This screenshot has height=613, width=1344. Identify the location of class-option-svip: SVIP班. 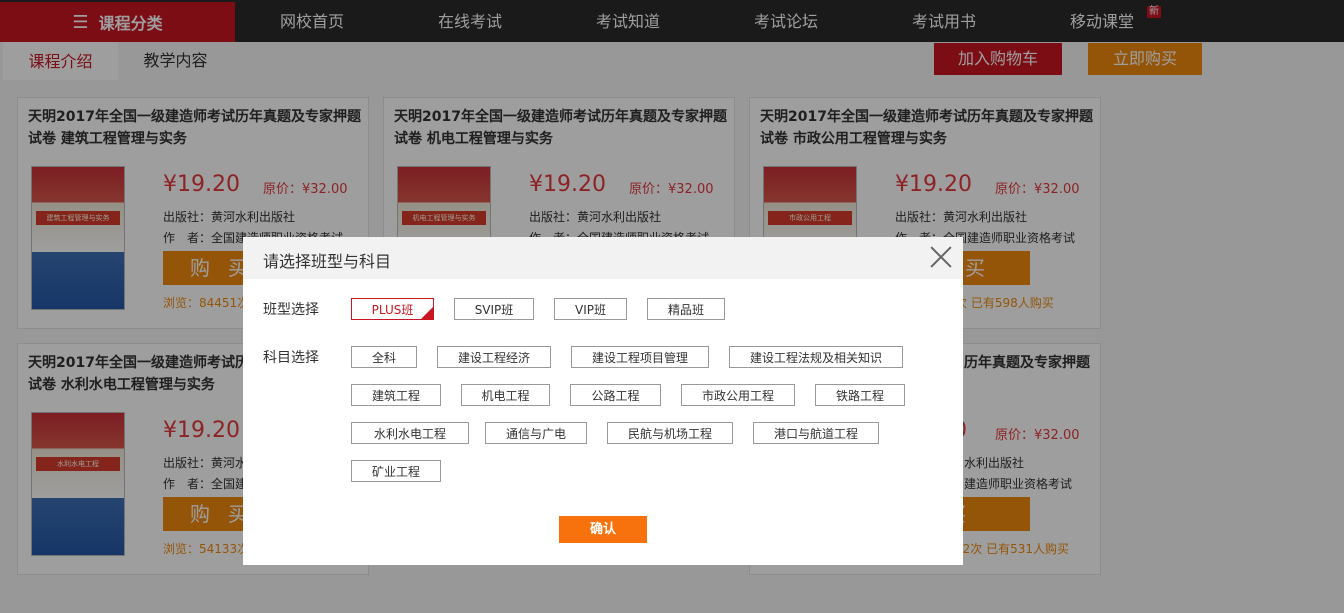
(494, 309).